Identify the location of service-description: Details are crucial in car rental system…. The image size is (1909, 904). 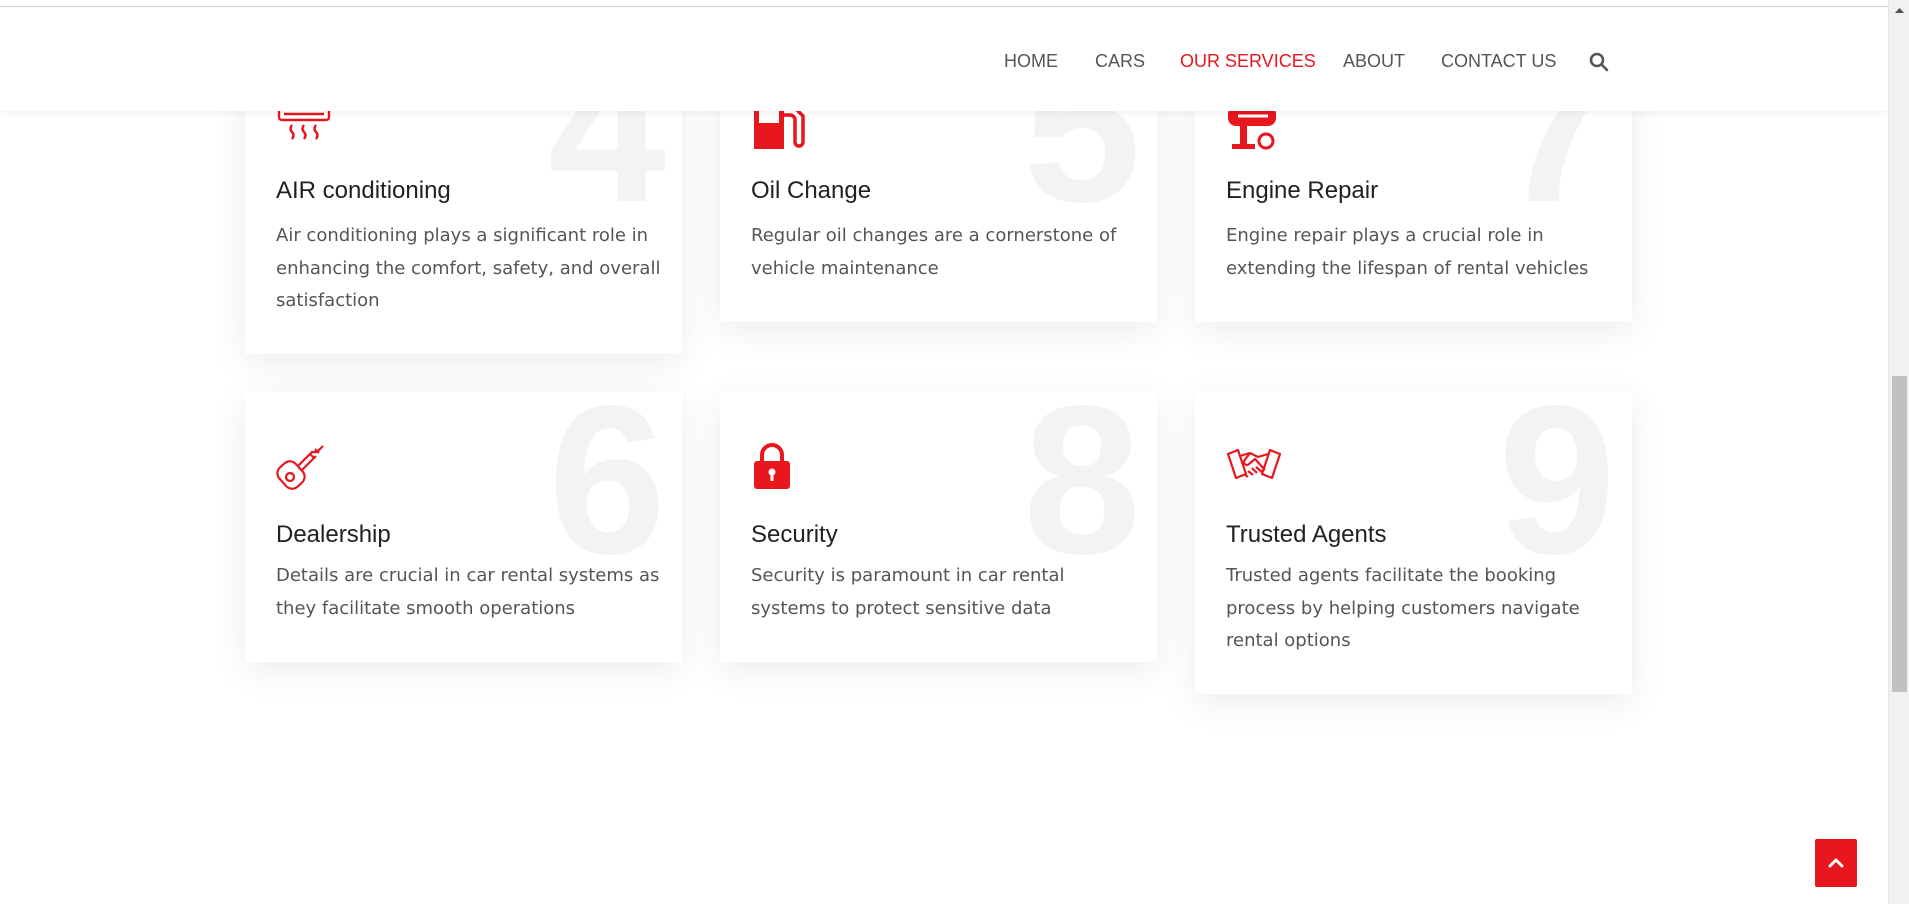
(468, 592).